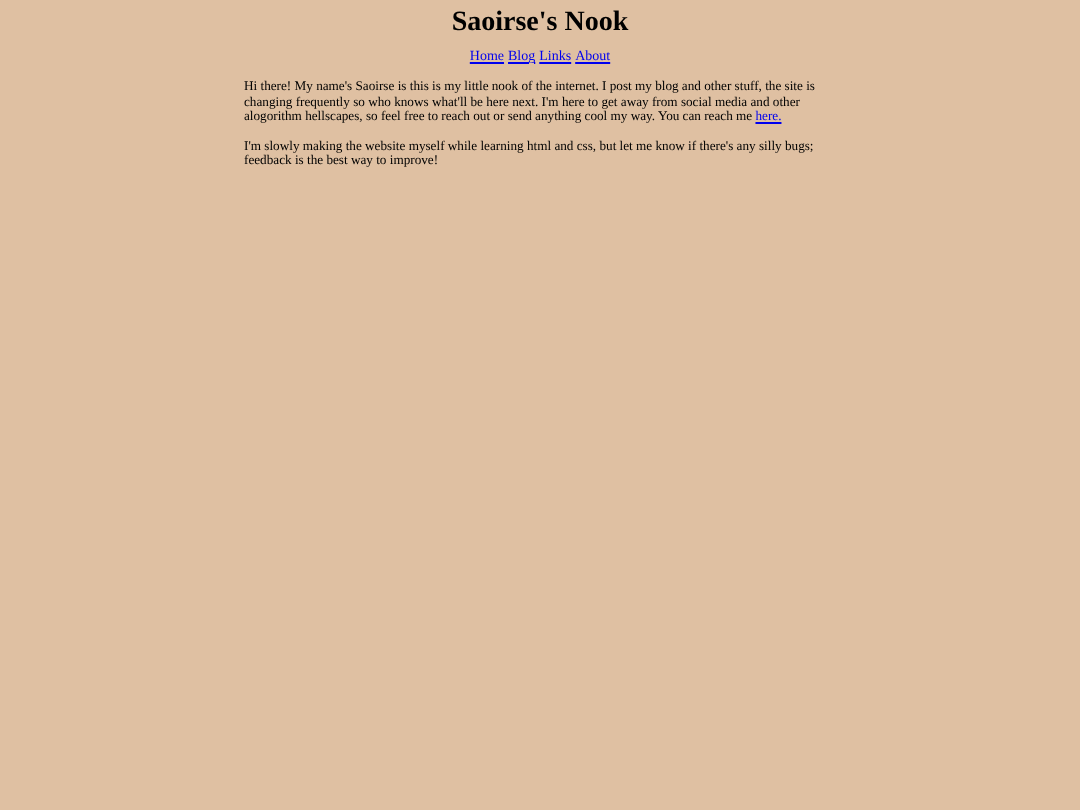  I want to click on site-title: Saoirse's Nook, so click(540, 23).